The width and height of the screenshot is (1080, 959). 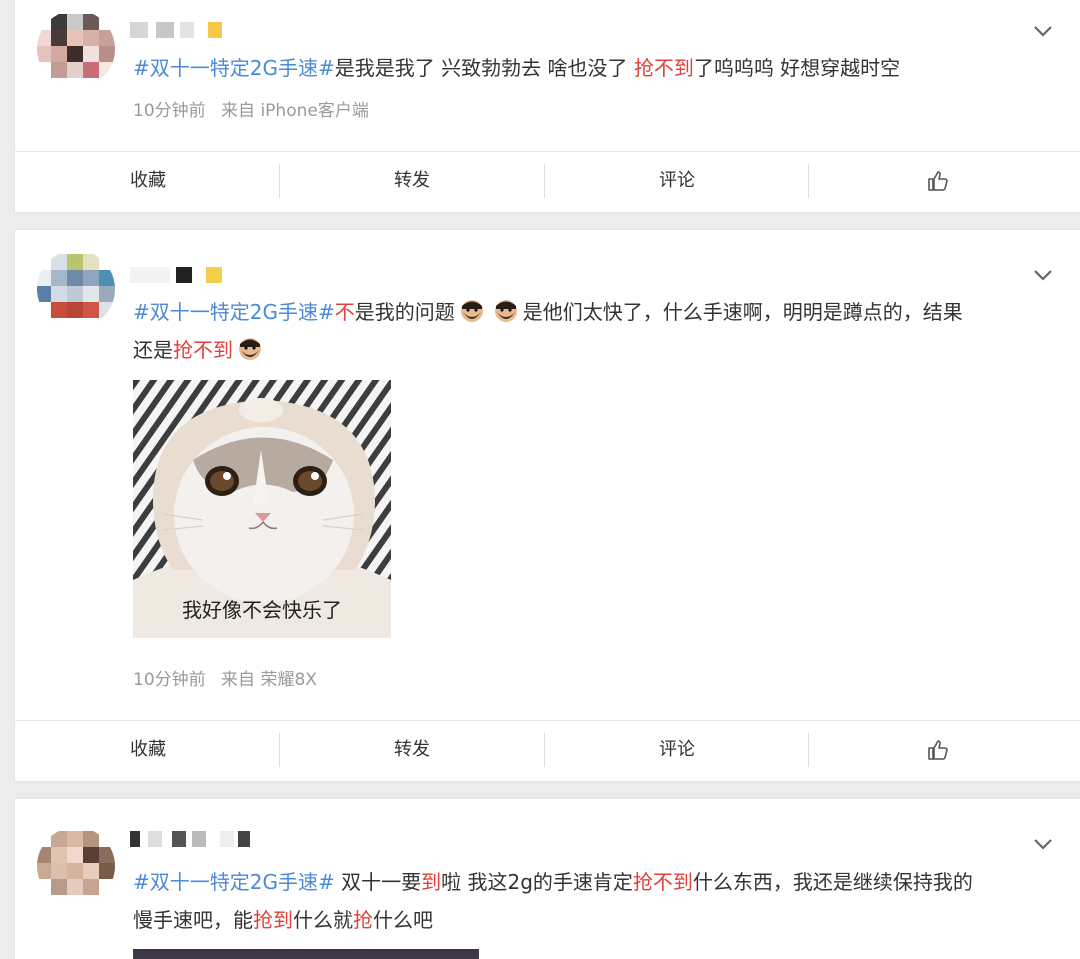 I want to click on text-segment: 还是, so click(x=153, y=350).